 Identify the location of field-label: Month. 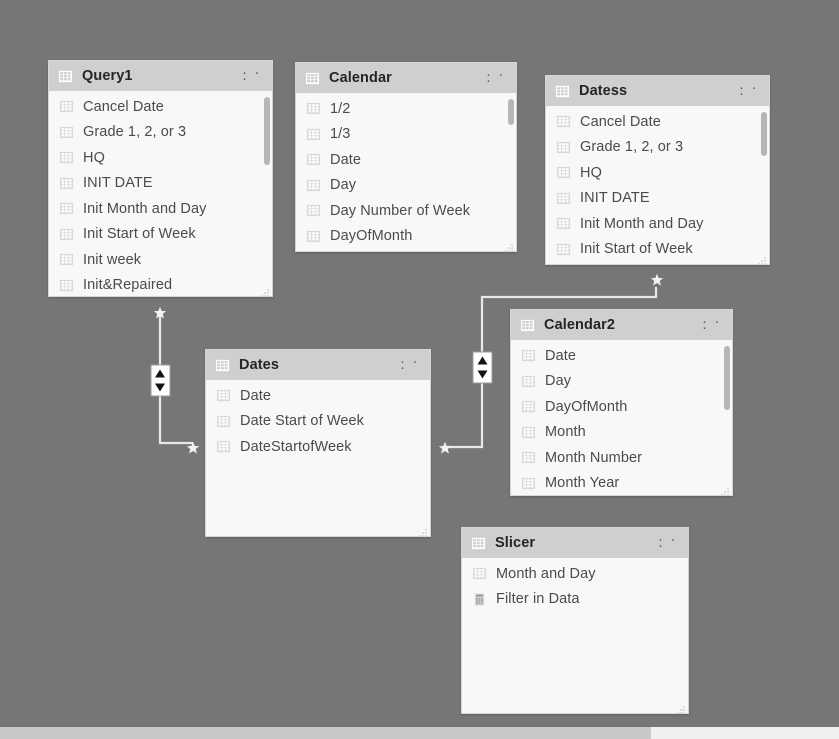
(565, 432).